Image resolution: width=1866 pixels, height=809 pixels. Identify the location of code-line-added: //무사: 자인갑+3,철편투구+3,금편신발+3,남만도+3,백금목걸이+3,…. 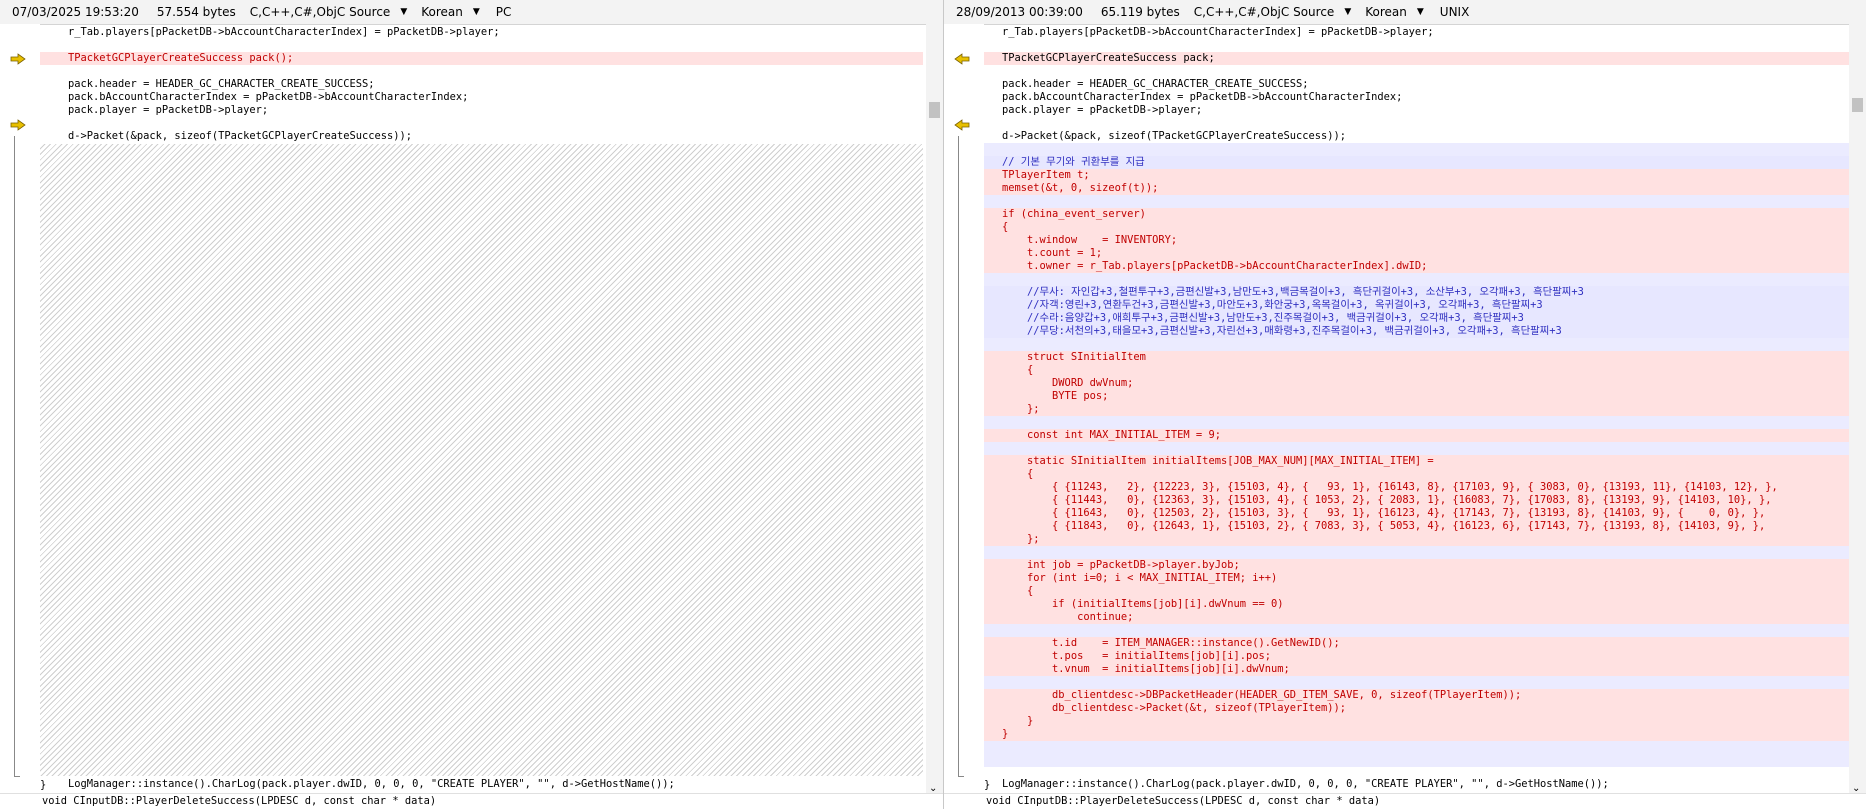
(1417, 292).